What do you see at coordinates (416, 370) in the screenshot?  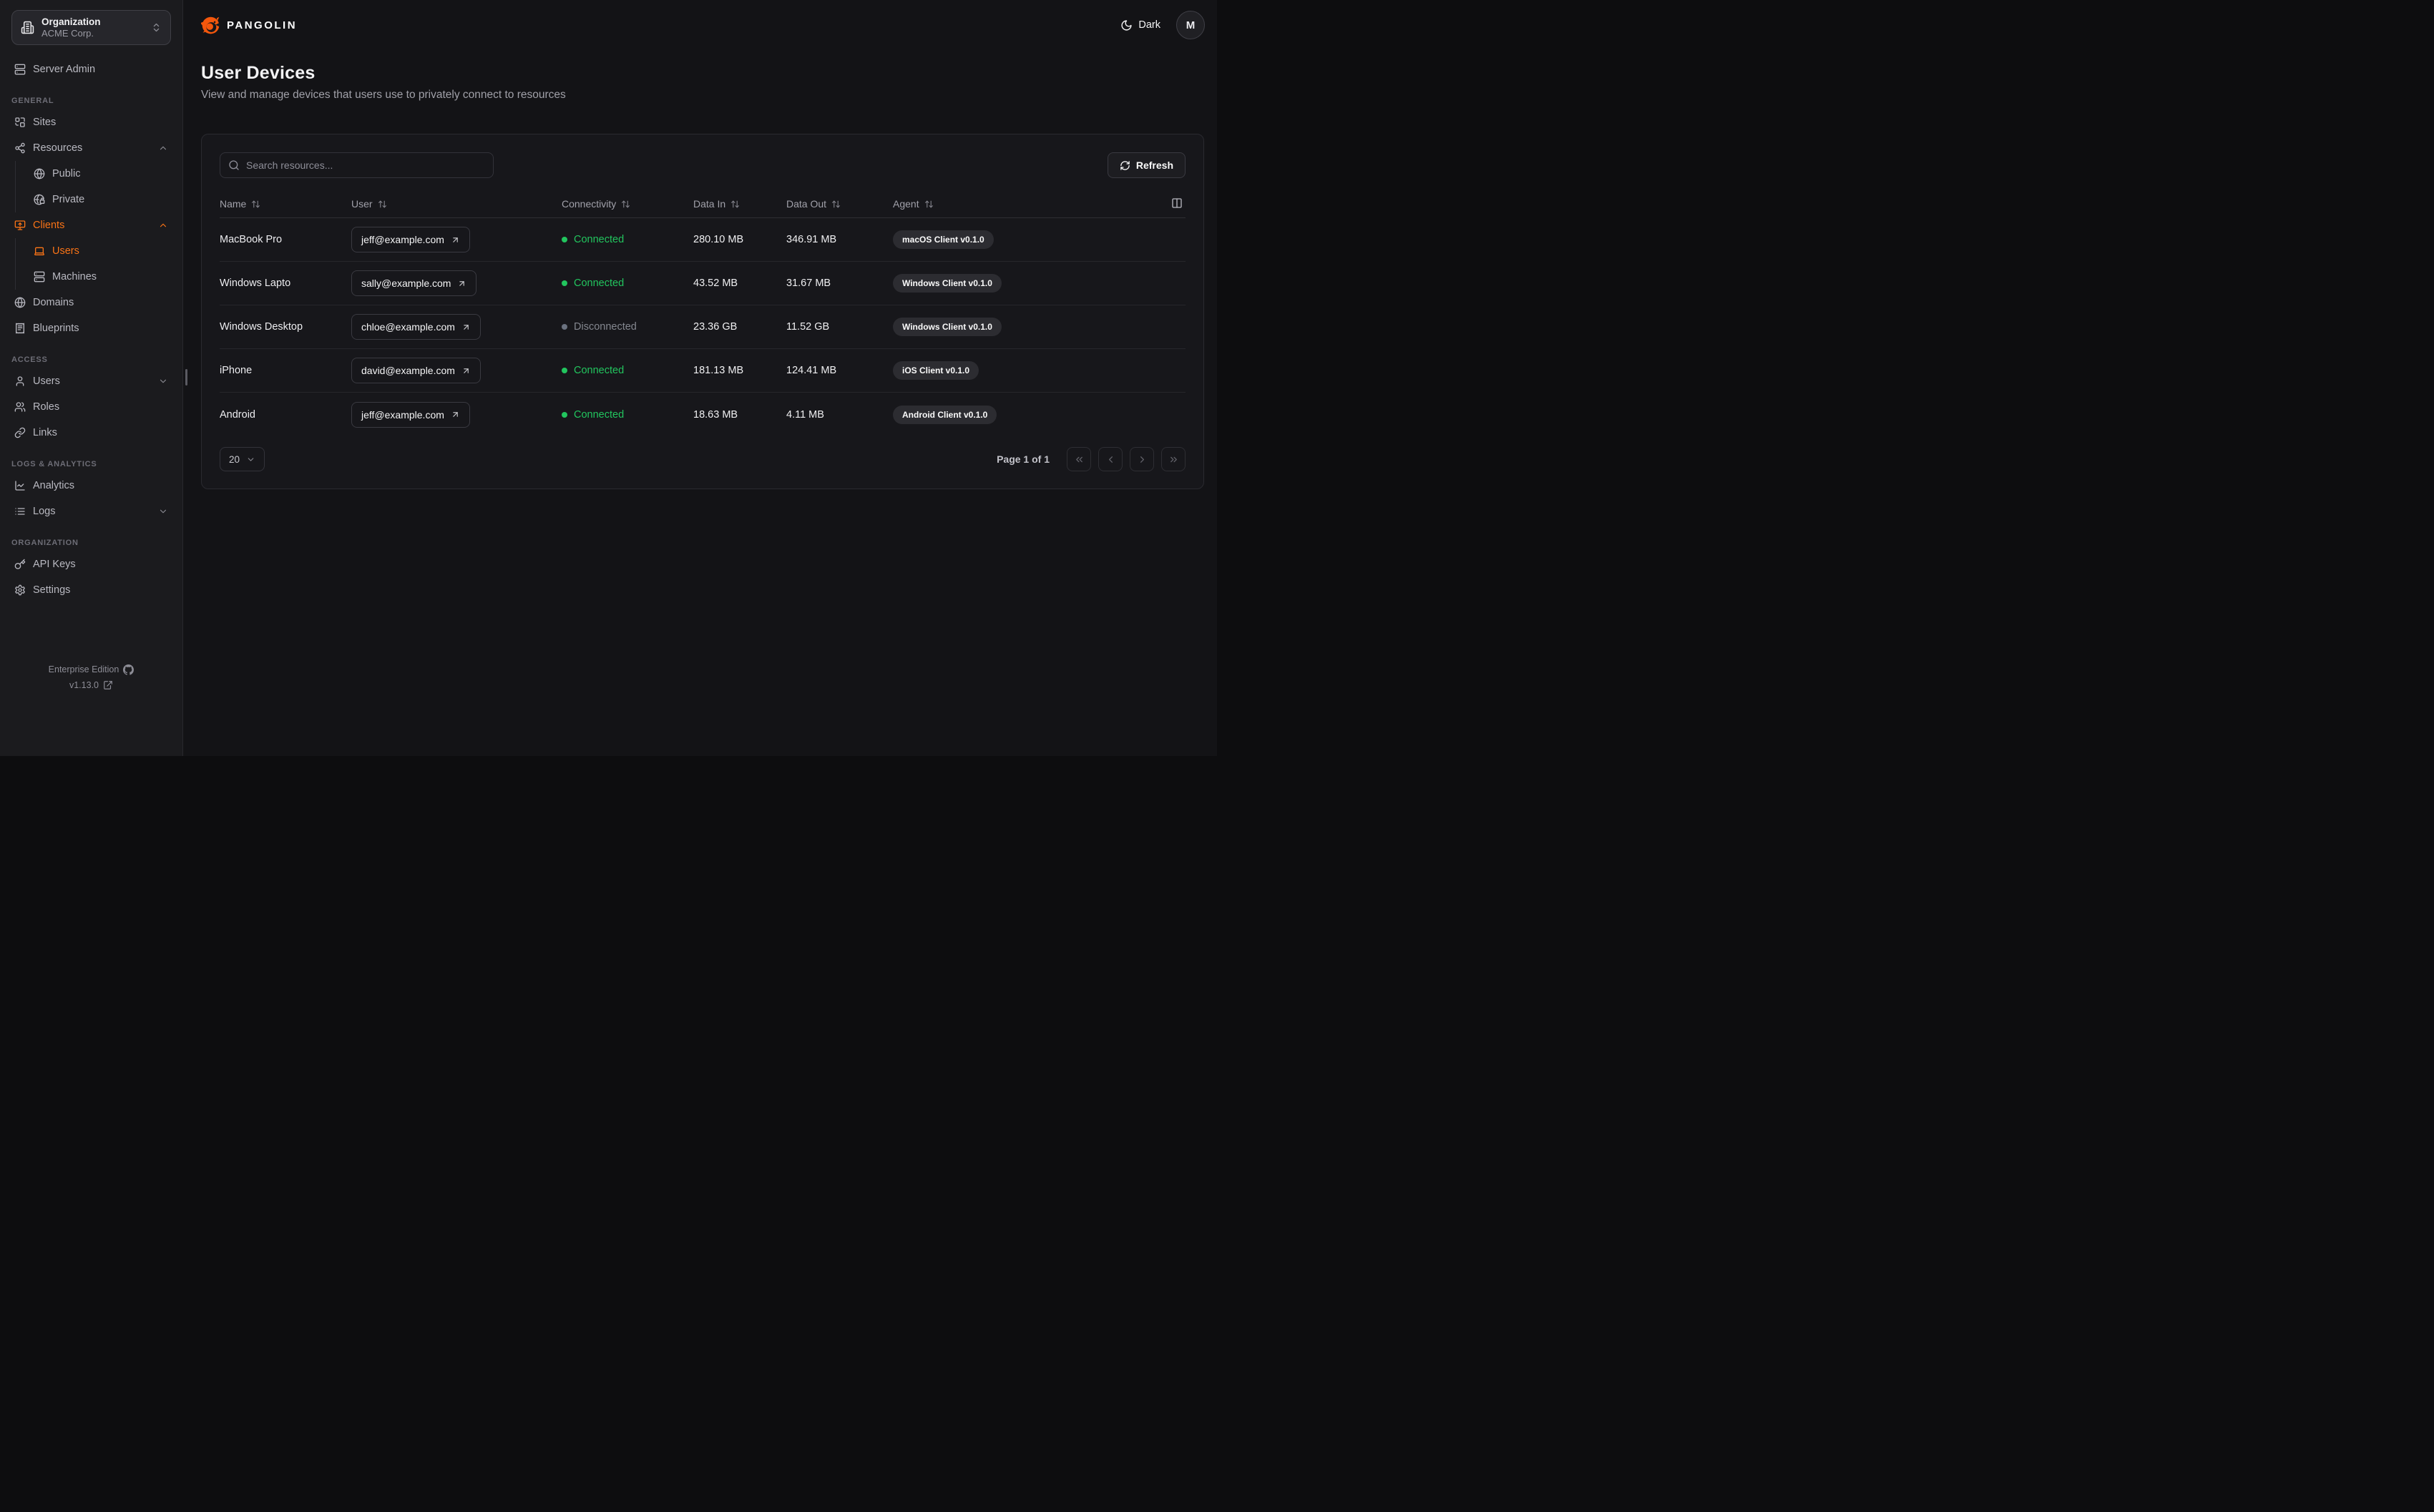 I see `user-link-button: david@example.com` at bounding box center [416, 370].